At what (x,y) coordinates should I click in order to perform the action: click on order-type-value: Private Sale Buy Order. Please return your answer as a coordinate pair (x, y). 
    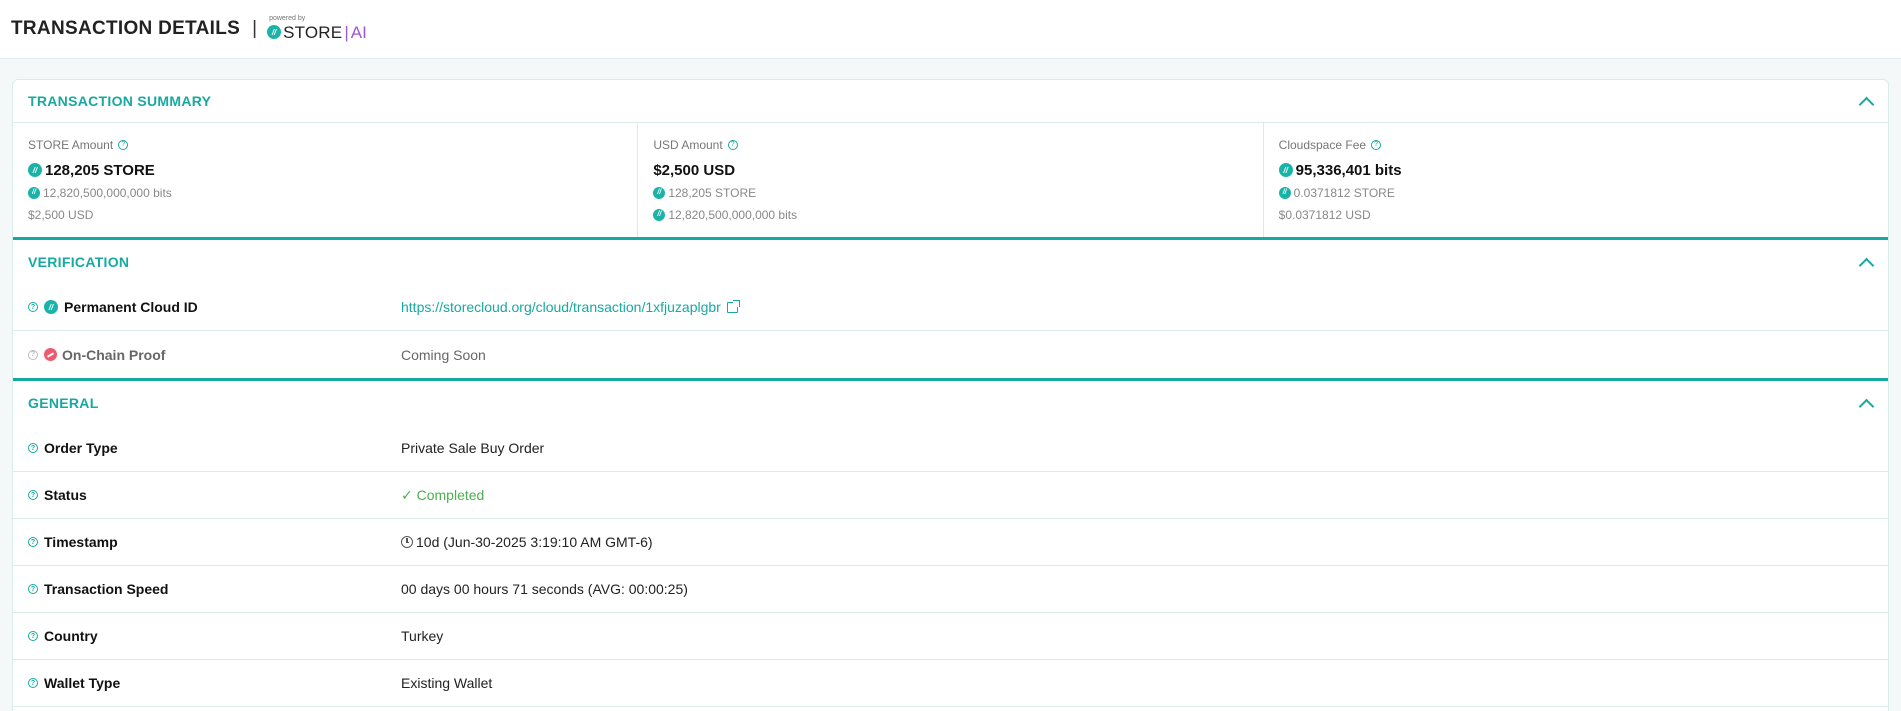
    Looking at the image, I should click on (473, 448).